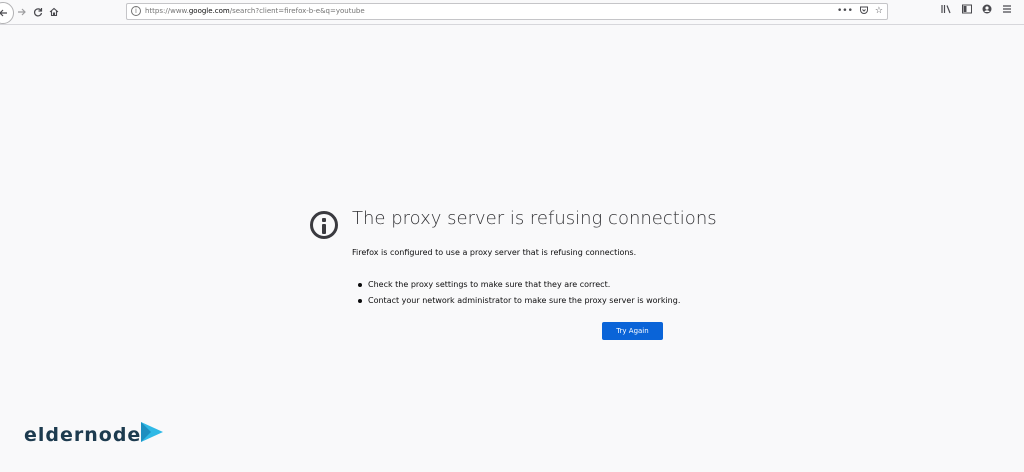 This screenshot has height=472, width=1024. Describe the element at coordinates (946, 12) in the screenshot. I see `library-icon` at that location.